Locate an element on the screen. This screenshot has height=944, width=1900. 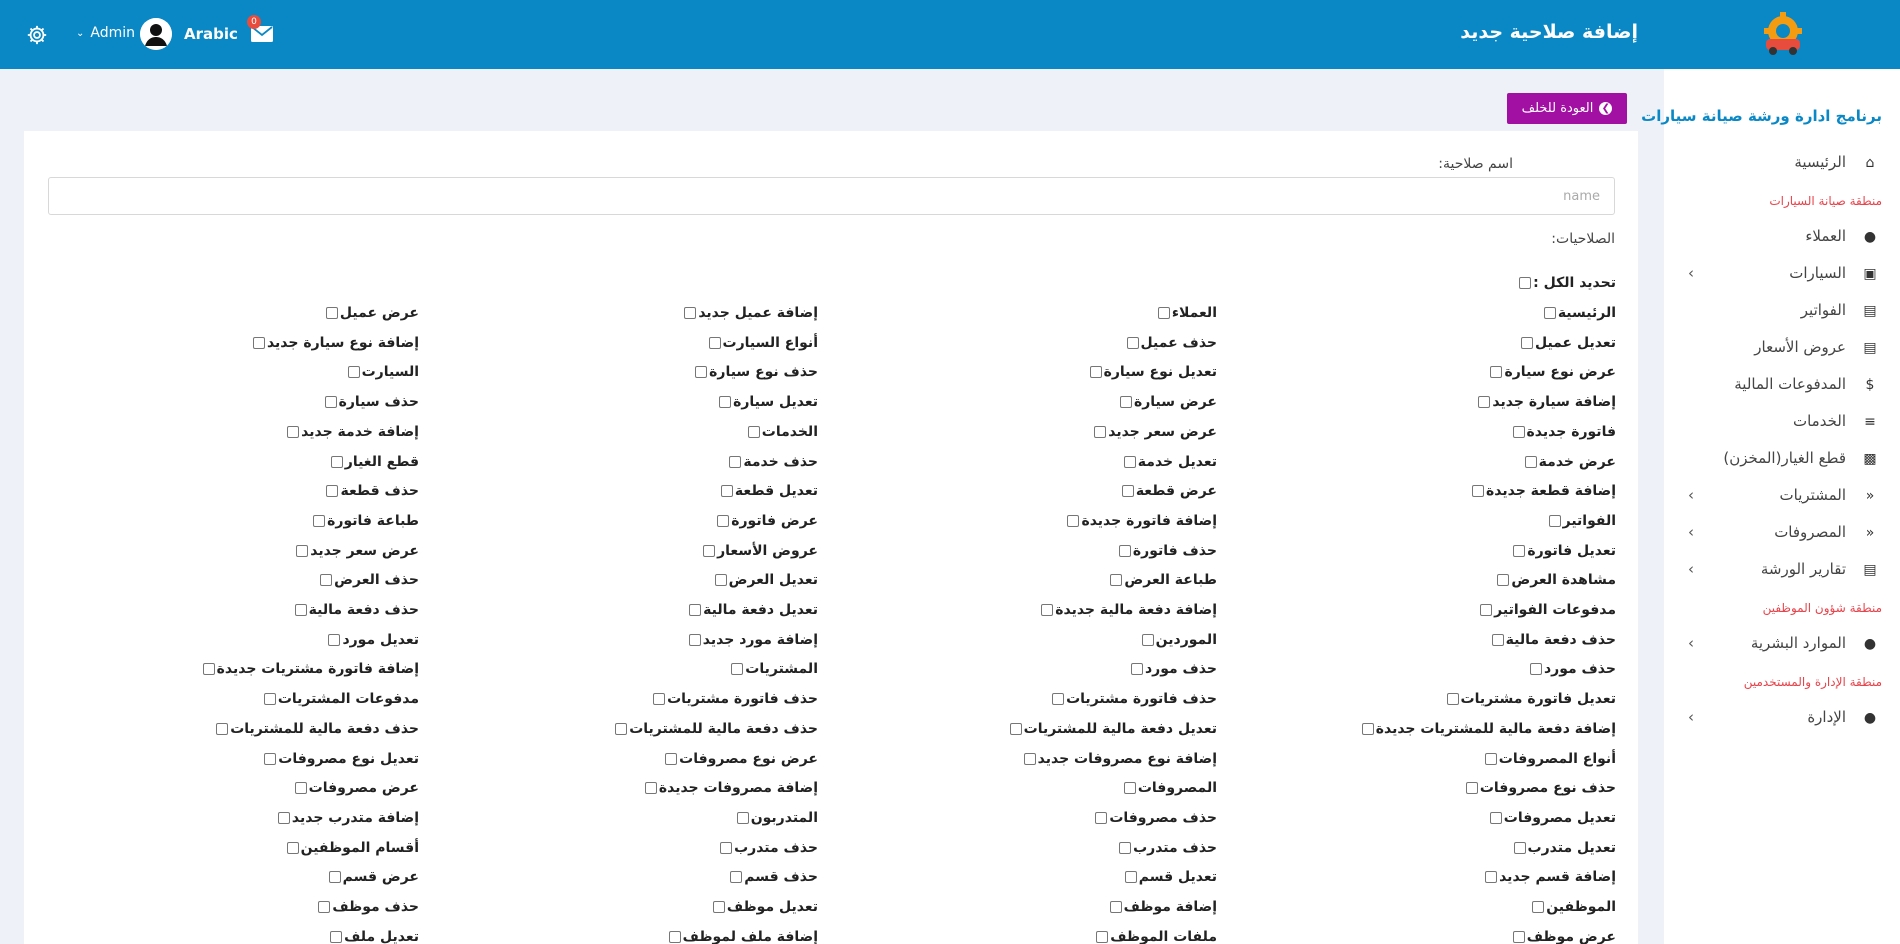
permission-checkbox: عرض موظف is located at coordinates (1564, 936).